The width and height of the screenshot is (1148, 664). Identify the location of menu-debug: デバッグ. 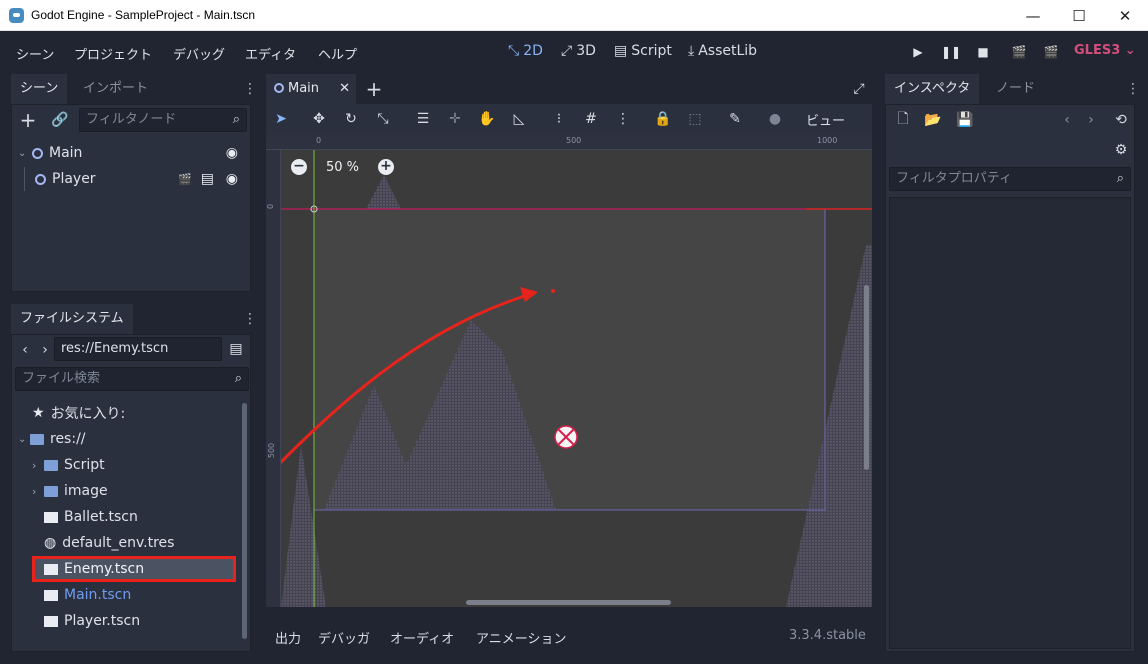
(199, 53).